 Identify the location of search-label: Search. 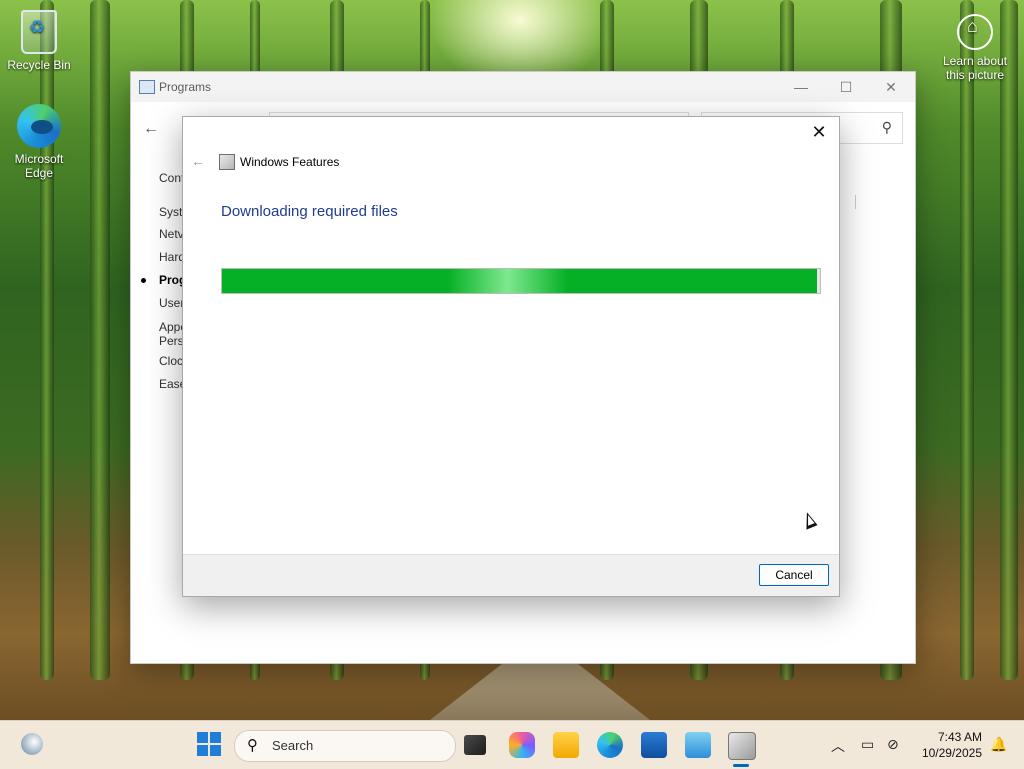
(293, 745).